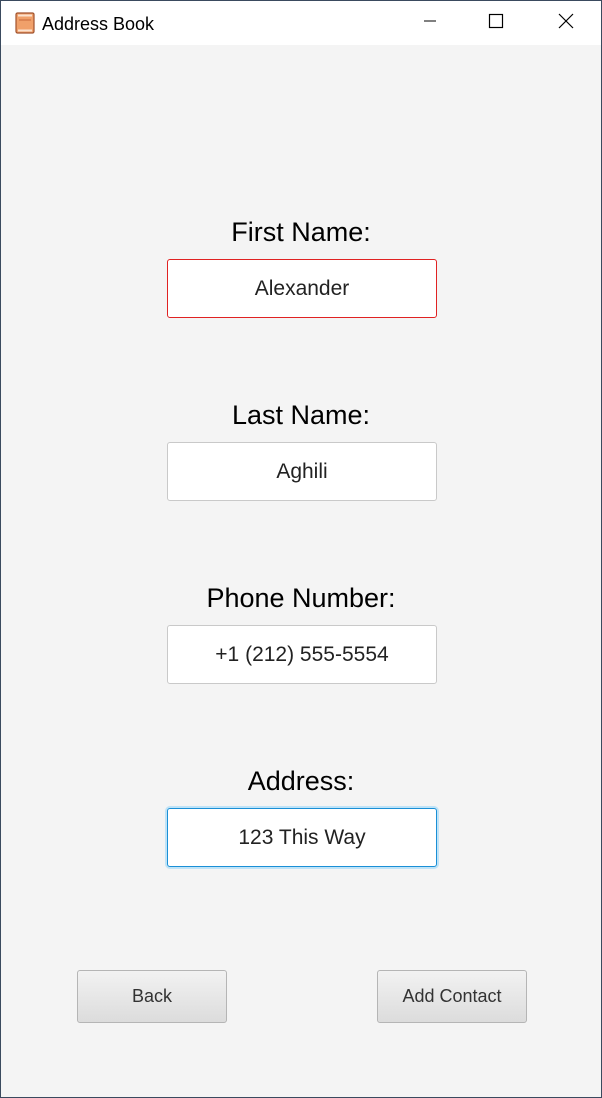 The height and width of the screenshot is (1098, 602). What do you see at coordinates (452, 996) in the screenshot?
I see `add-contact-button: Add Contact` at bounding box center [452, 996].